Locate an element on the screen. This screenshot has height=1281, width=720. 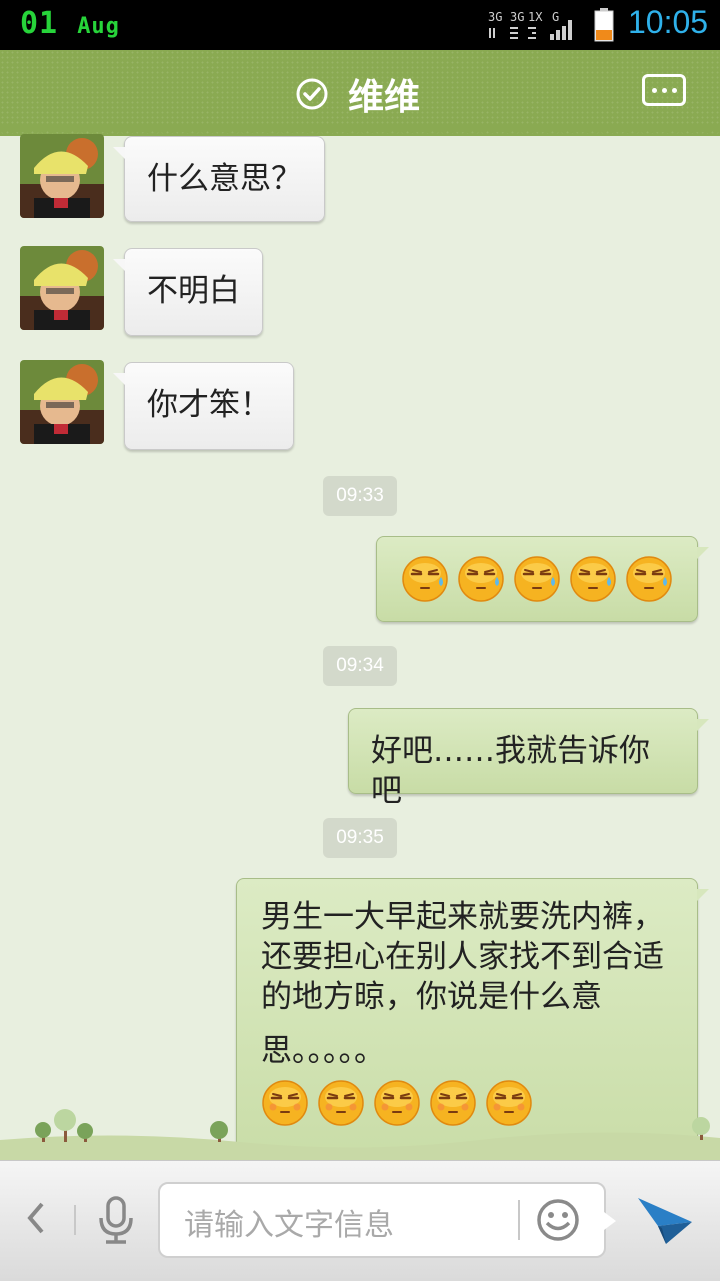
message-bubble-incoming: 不明白 is located at coordinates (188, 292).